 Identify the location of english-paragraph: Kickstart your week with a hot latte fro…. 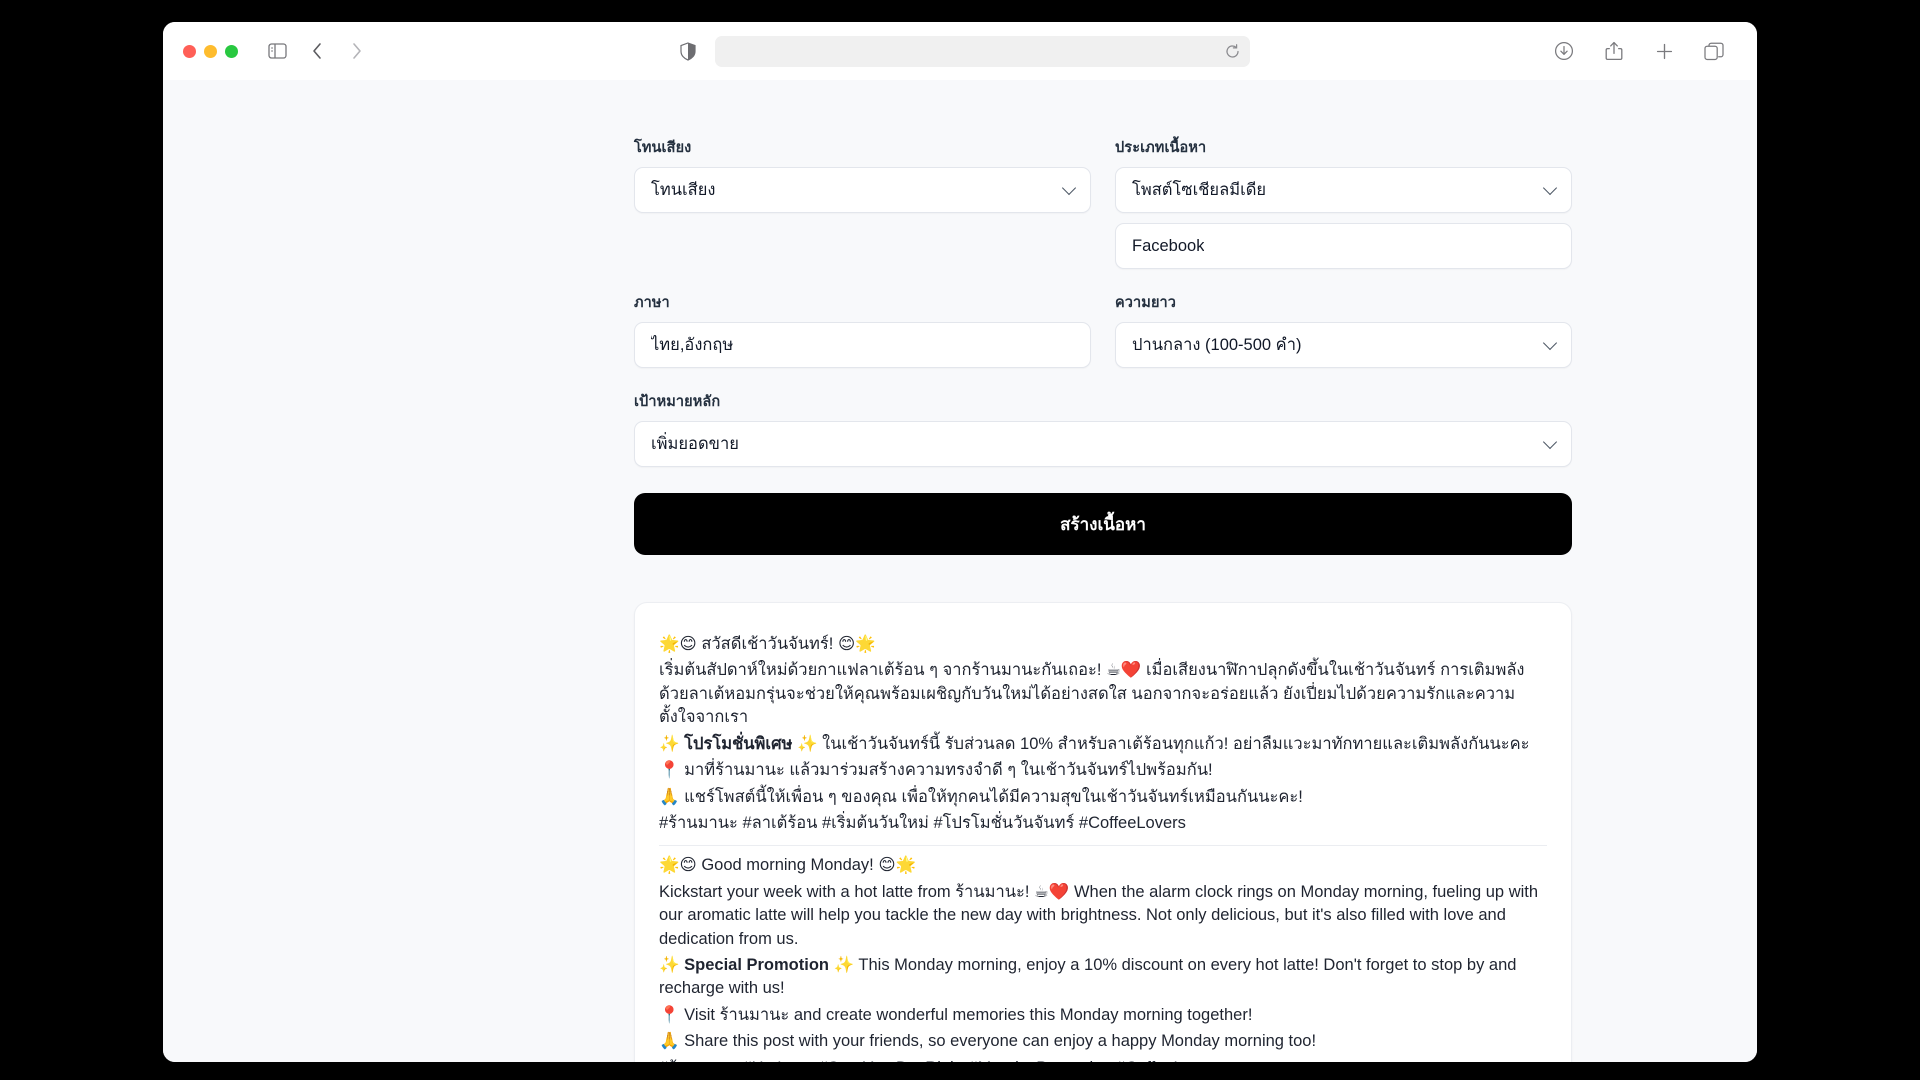
(1099, 915).